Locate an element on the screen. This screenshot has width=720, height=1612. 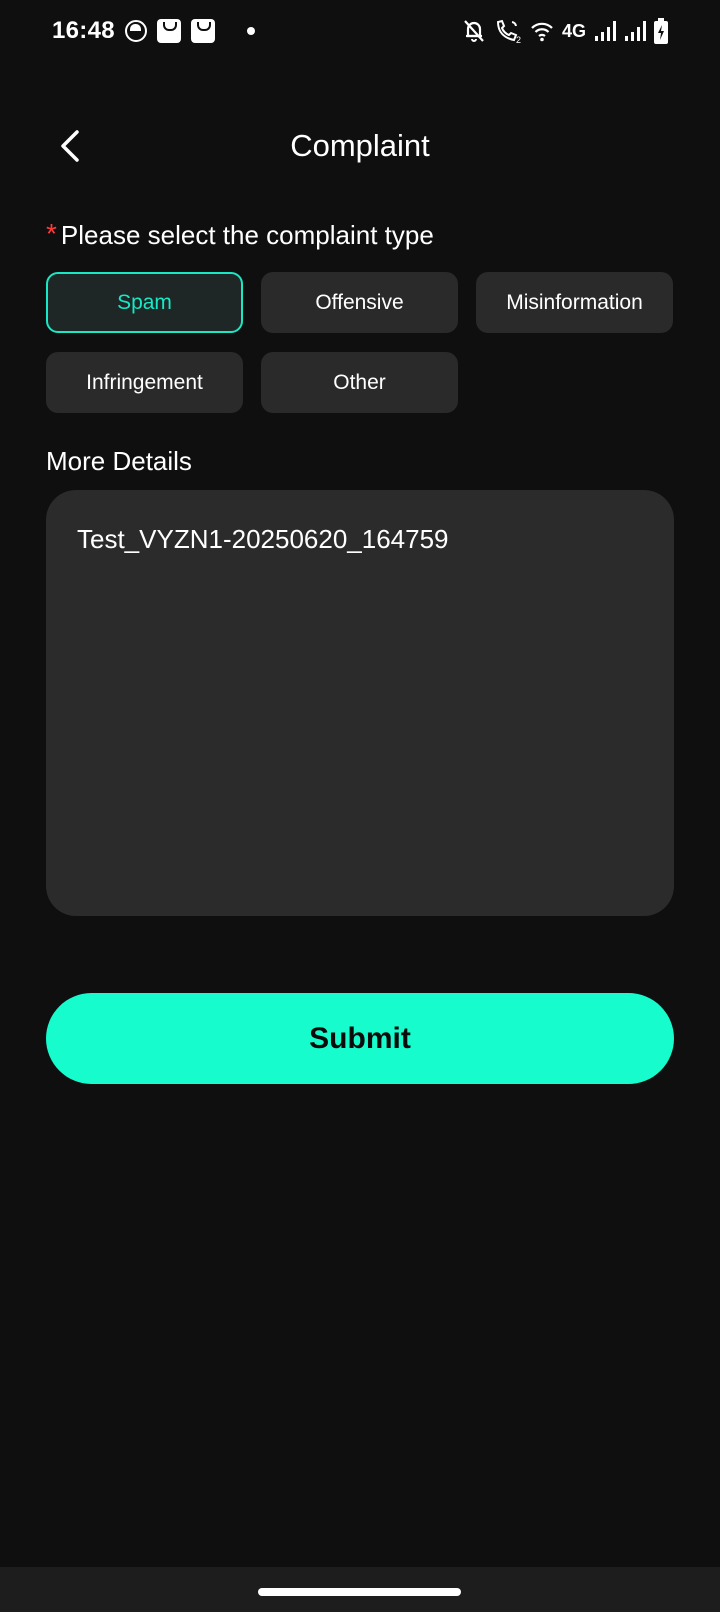
navigation-bar is located at coordinates (360, 1589).